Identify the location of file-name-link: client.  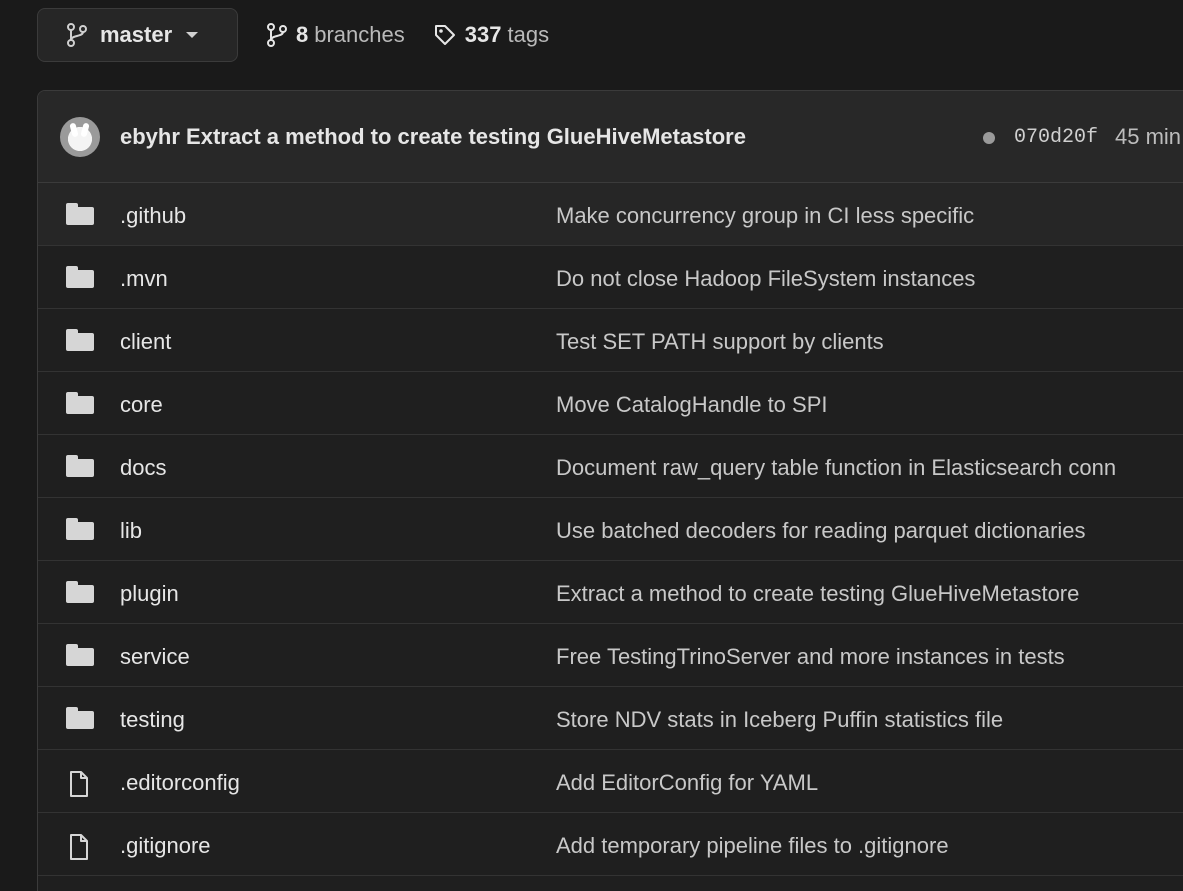
(145, 342).